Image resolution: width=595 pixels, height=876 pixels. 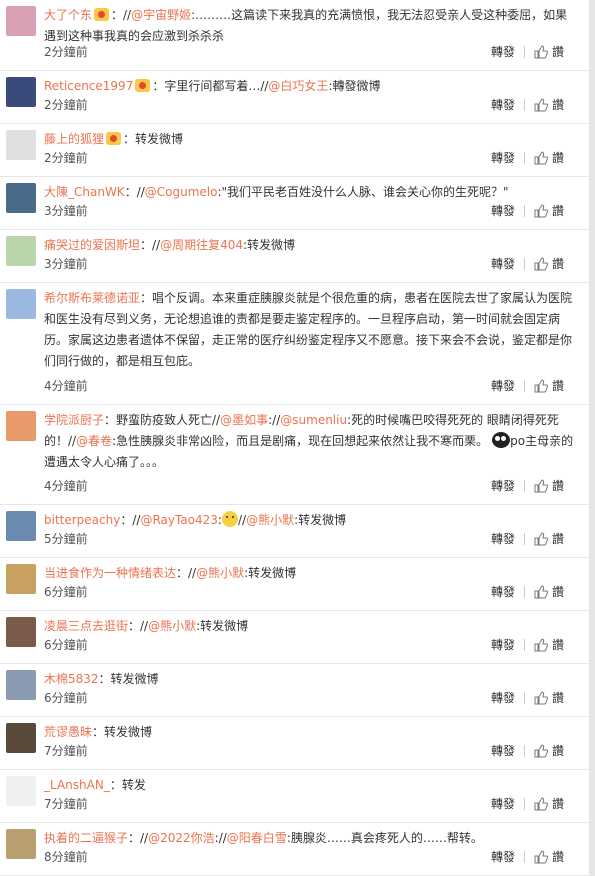 I want to click on divider, so click(x=524, y=386).